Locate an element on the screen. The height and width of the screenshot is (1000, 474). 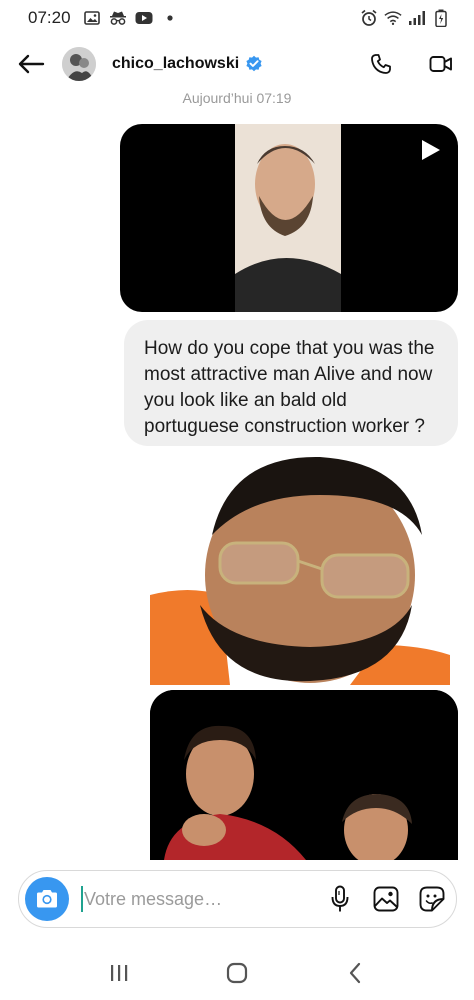
status-right is located at coordinates (405, 18).